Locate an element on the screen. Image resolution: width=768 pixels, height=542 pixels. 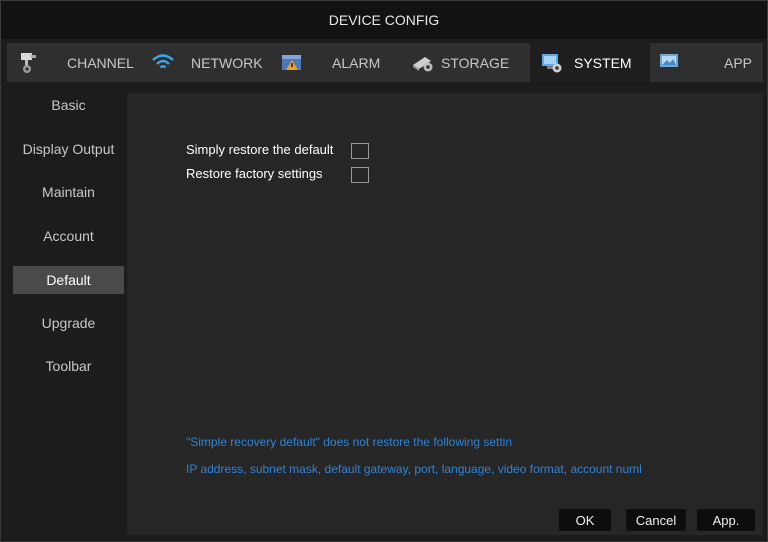
tab-storage: STORAGE is located at coordinates (462, 62).